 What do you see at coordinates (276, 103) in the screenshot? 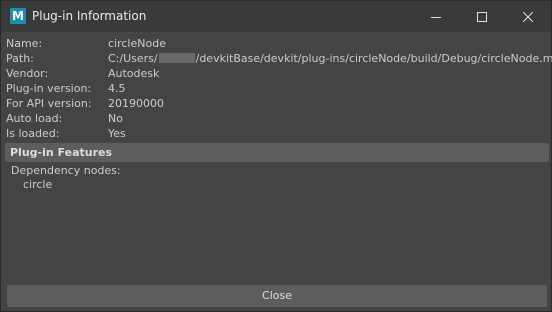
I see `info-row-api-version: For API version: 20190000` at bounding box center [276, 103].